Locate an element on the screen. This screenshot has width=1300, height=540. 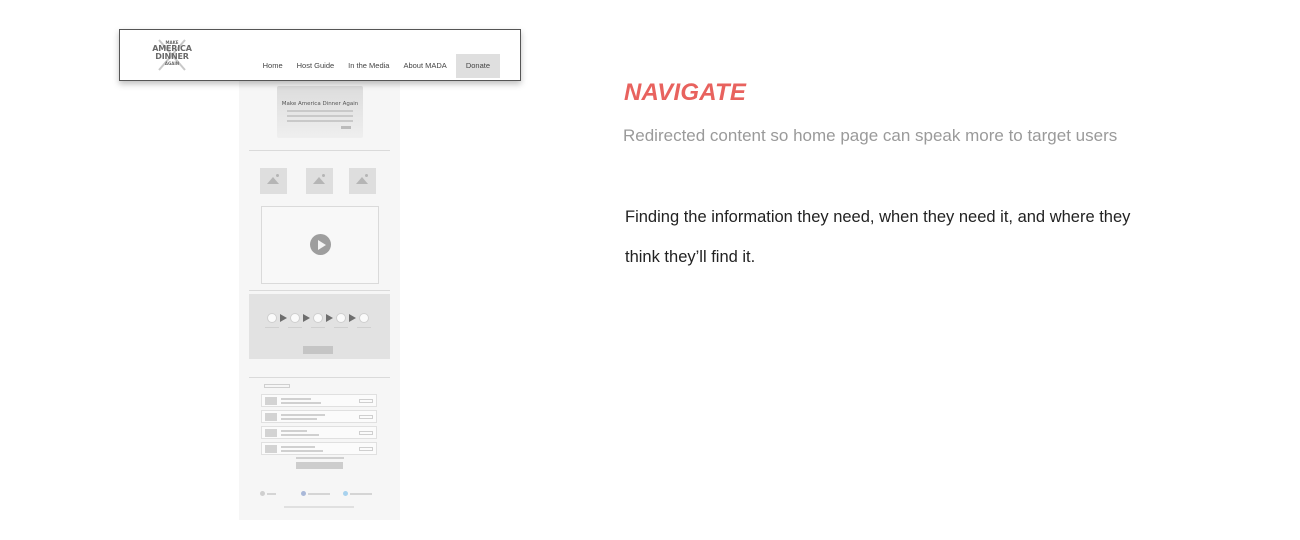
wireframe-video is located at coordinates (320, 245).